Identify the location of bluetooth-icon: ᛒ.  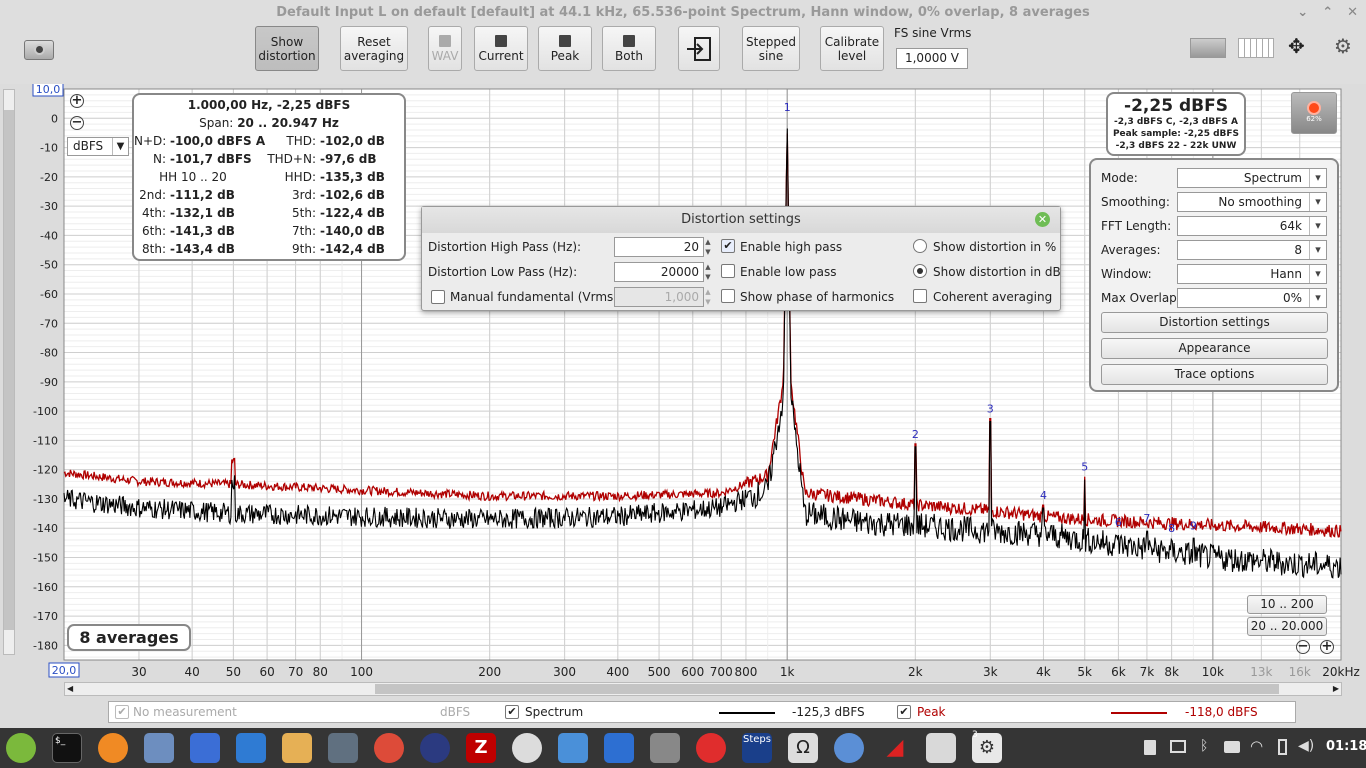
(1204, 746).